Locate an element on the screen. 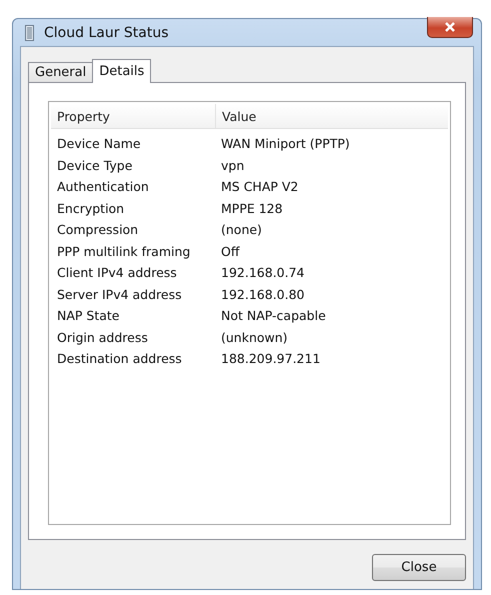  table-cell-text: Off is located at coordinates (230, 251).